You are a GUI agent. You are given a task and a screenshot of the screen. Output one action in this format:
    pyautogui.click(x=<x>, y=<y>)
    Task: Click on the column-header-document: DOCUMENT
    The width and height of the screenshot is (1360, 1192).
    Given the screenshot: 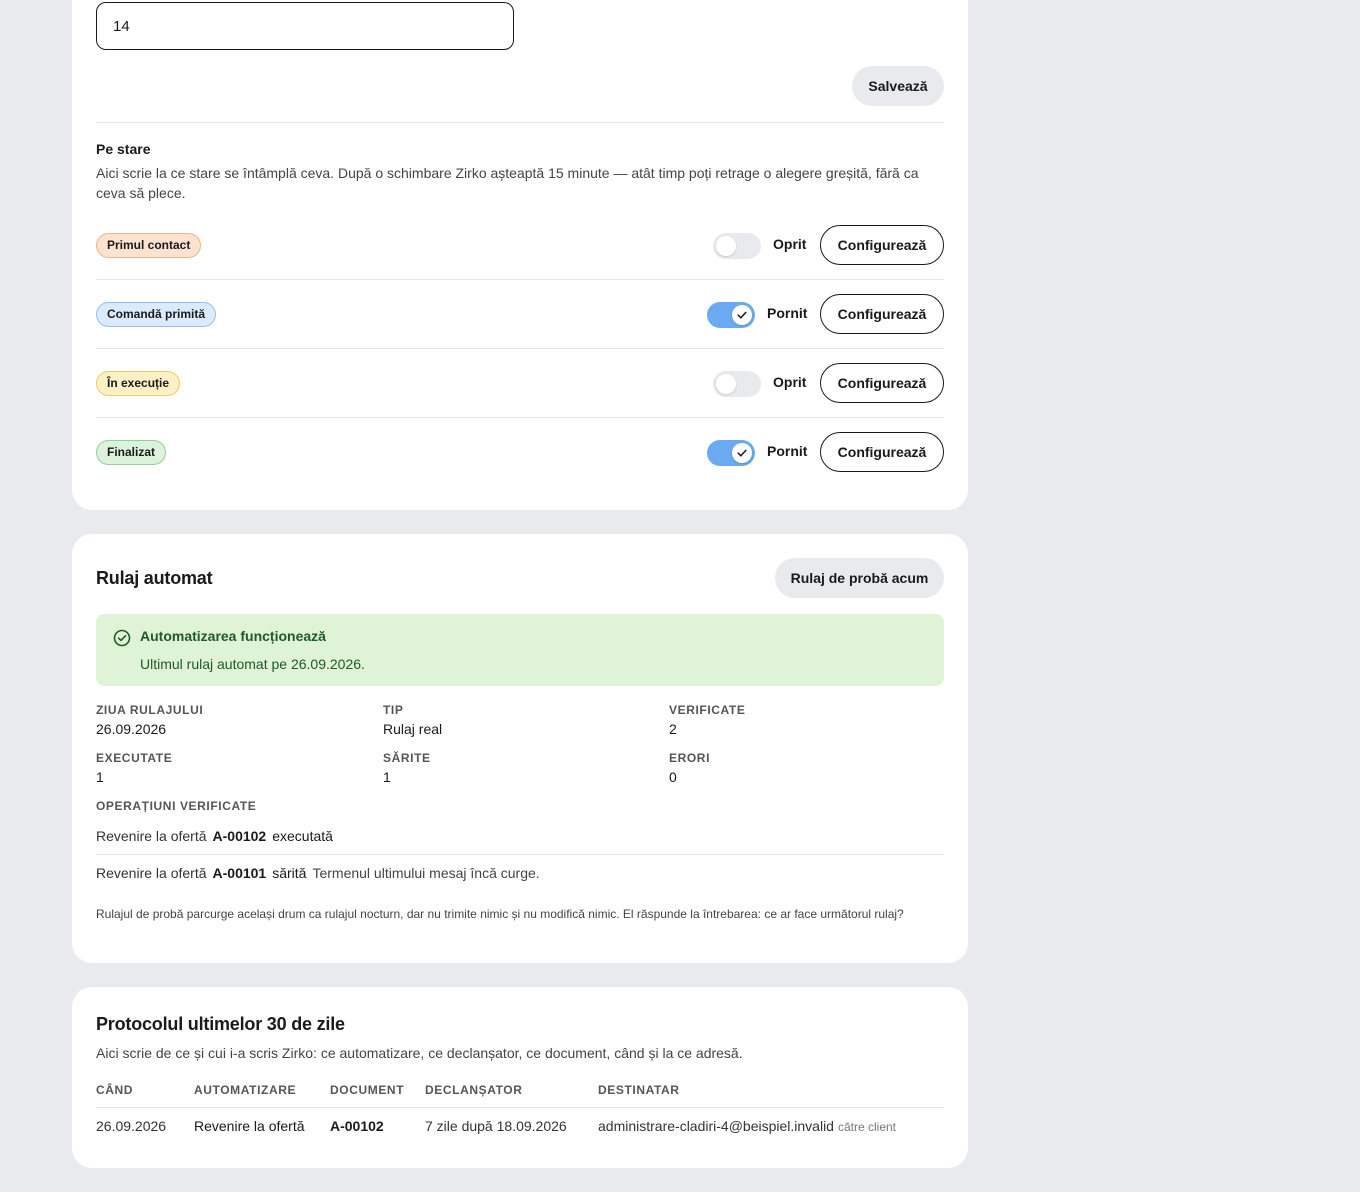 What is the action you would take?
    pyautogui.click(x=367, y=1090)
    